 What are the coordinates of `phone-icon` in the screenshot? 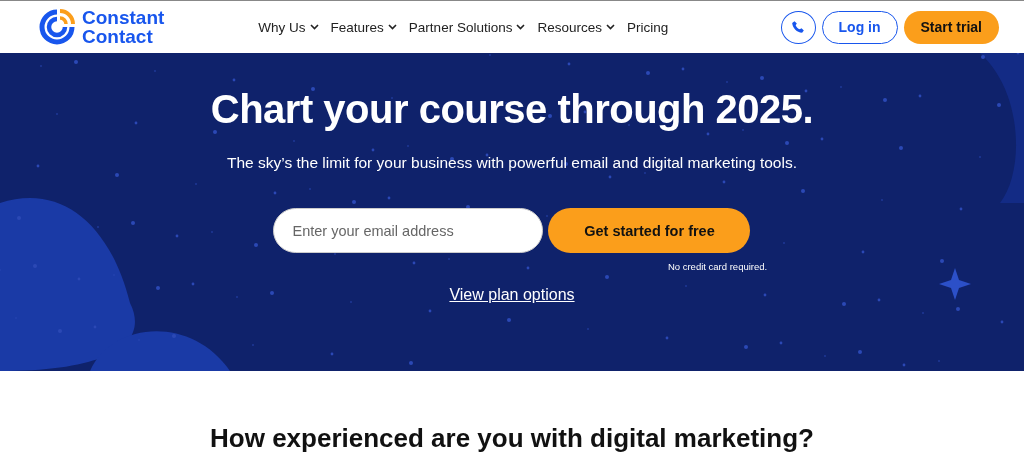 It's located at (798, 27).